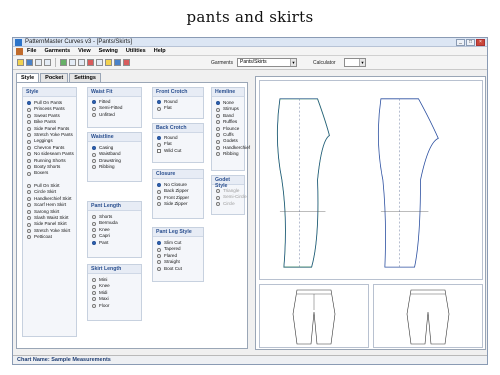 This screenshot has height=375, width=500. Describe the element at coordinates (38, 62) in the screenshot. I see `print-icon` at that location.